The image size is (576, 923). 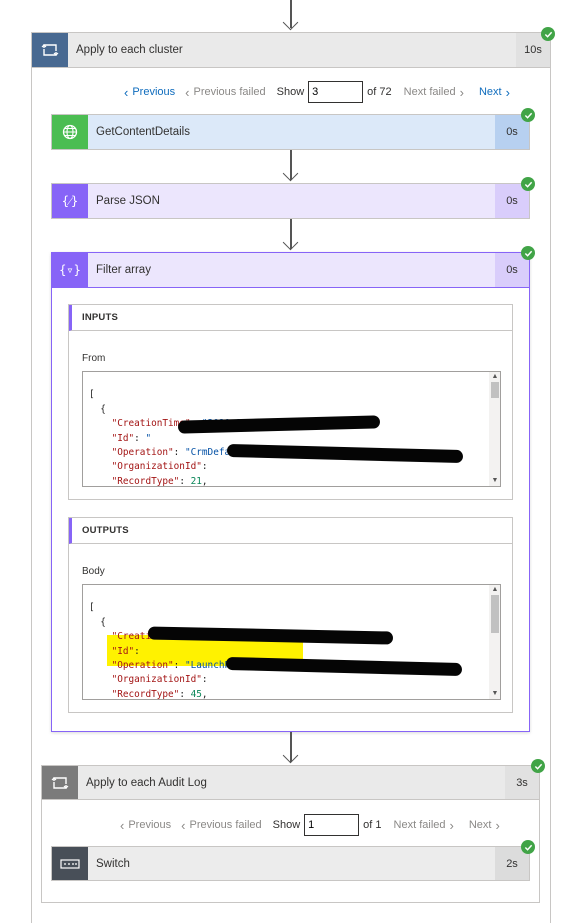 What do you see at coordinates (128, 201) in the screenshot?
I see `parse-json-title: Parse JSON` at bounding box center [128, 201].